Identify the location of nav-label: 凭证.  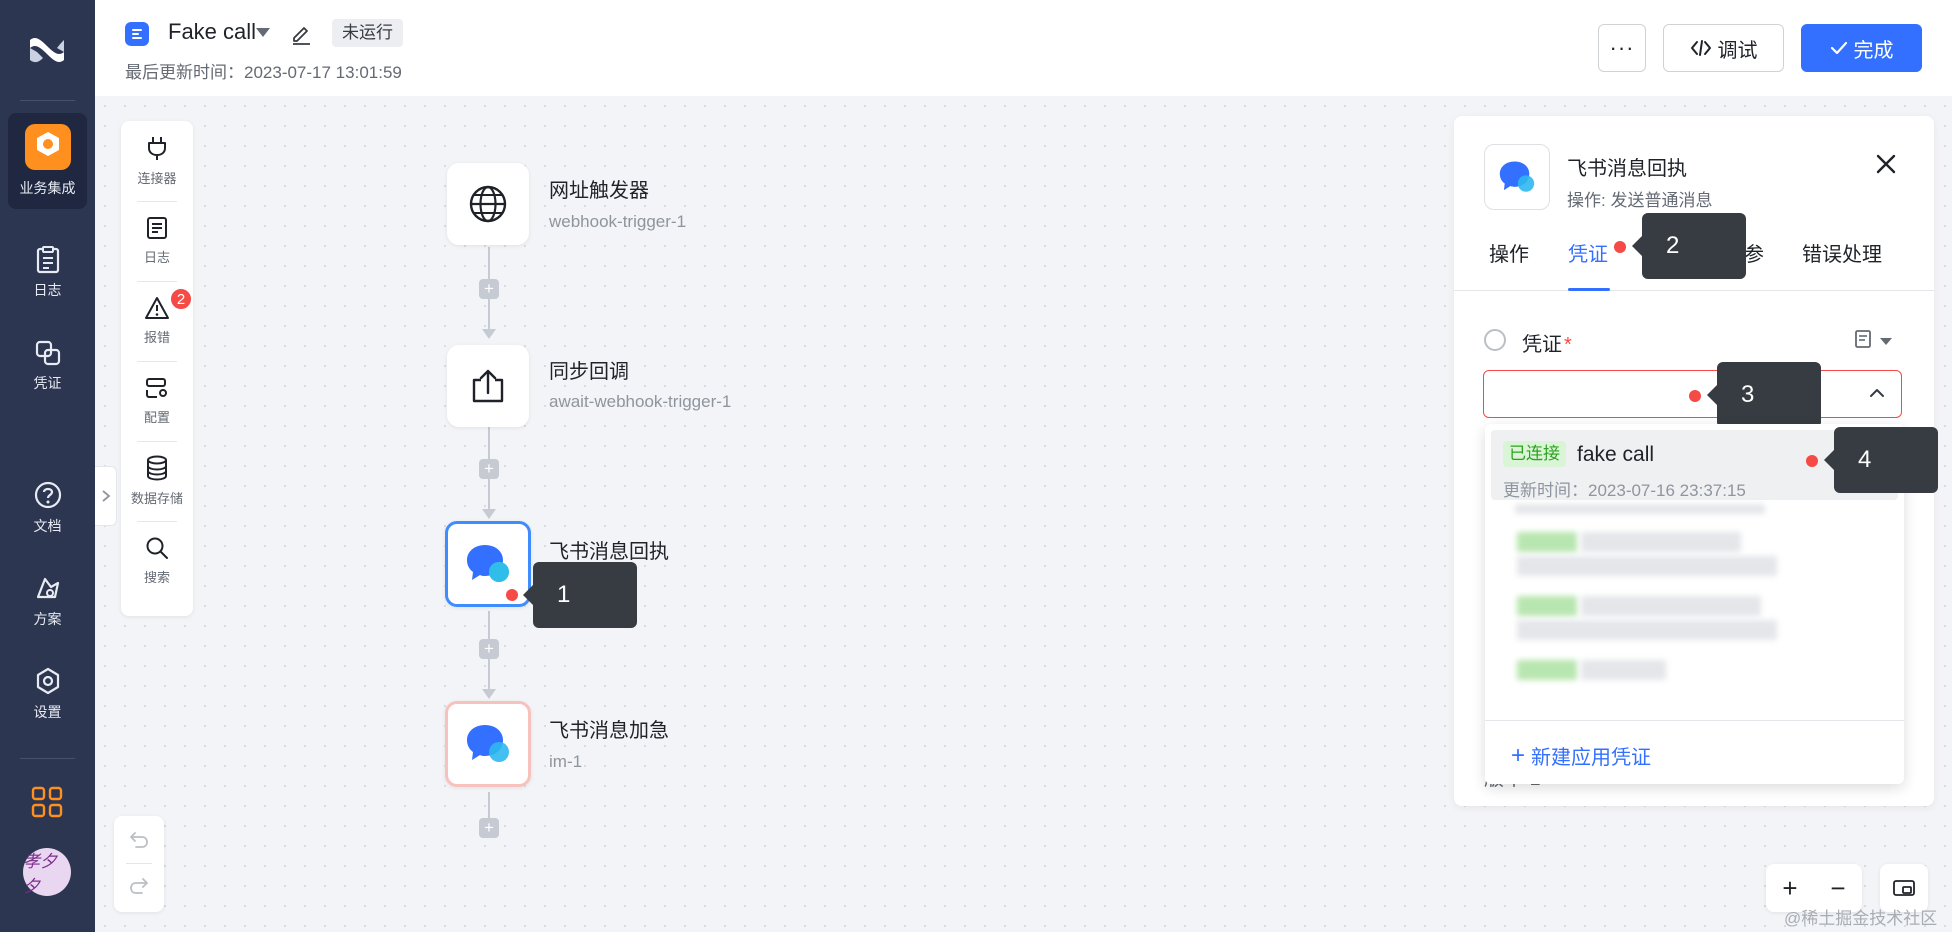
(47, 383).